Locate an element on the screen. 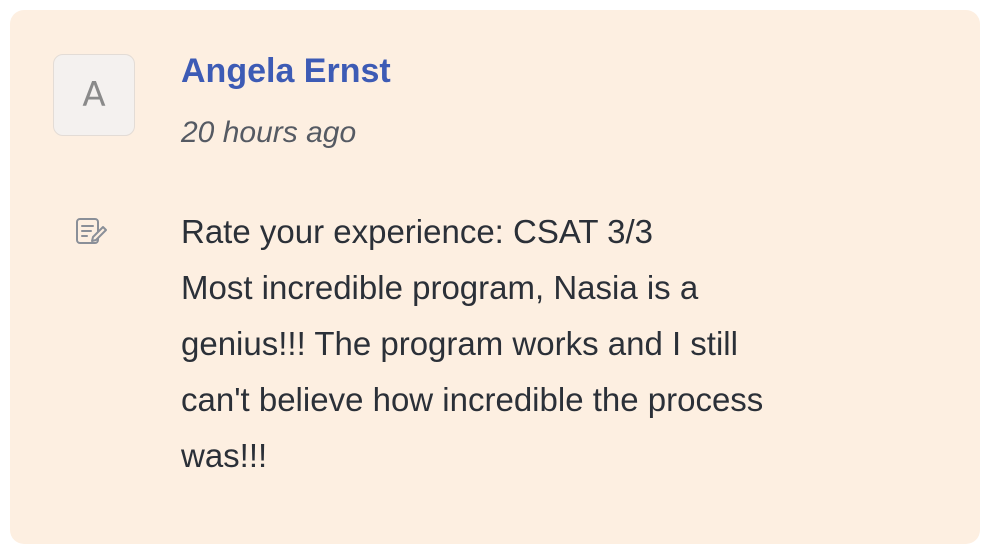  comment-timestamp: 20 hours ago is located at coordinates (269, 132).